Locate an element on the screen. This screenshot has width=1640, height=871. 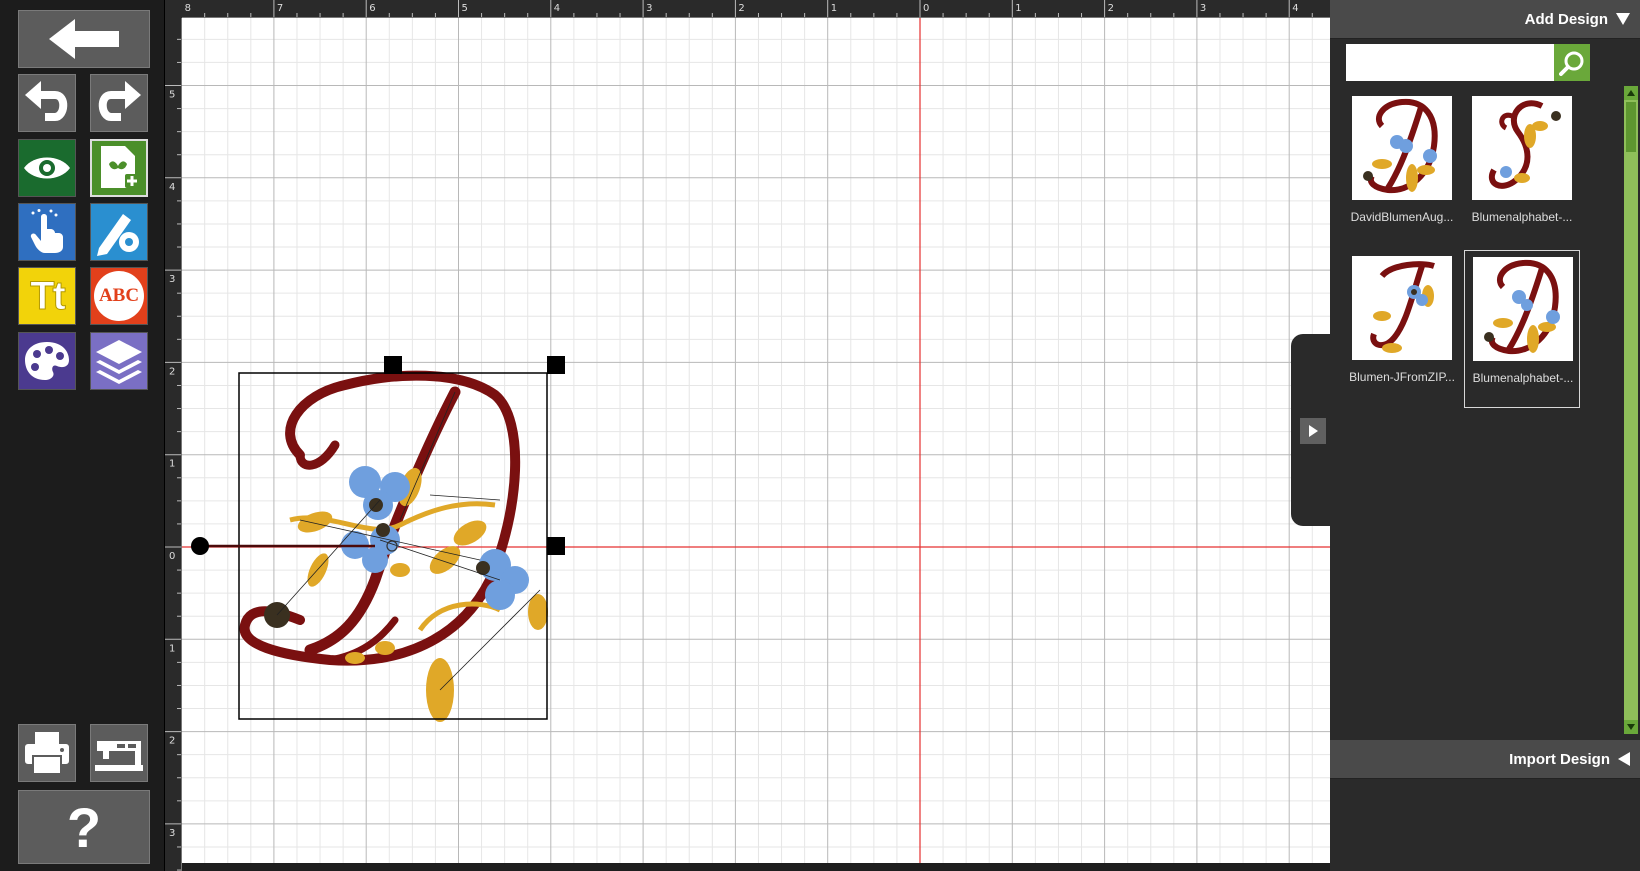
panel-collapse-button is located at coordinates (1313, 431).